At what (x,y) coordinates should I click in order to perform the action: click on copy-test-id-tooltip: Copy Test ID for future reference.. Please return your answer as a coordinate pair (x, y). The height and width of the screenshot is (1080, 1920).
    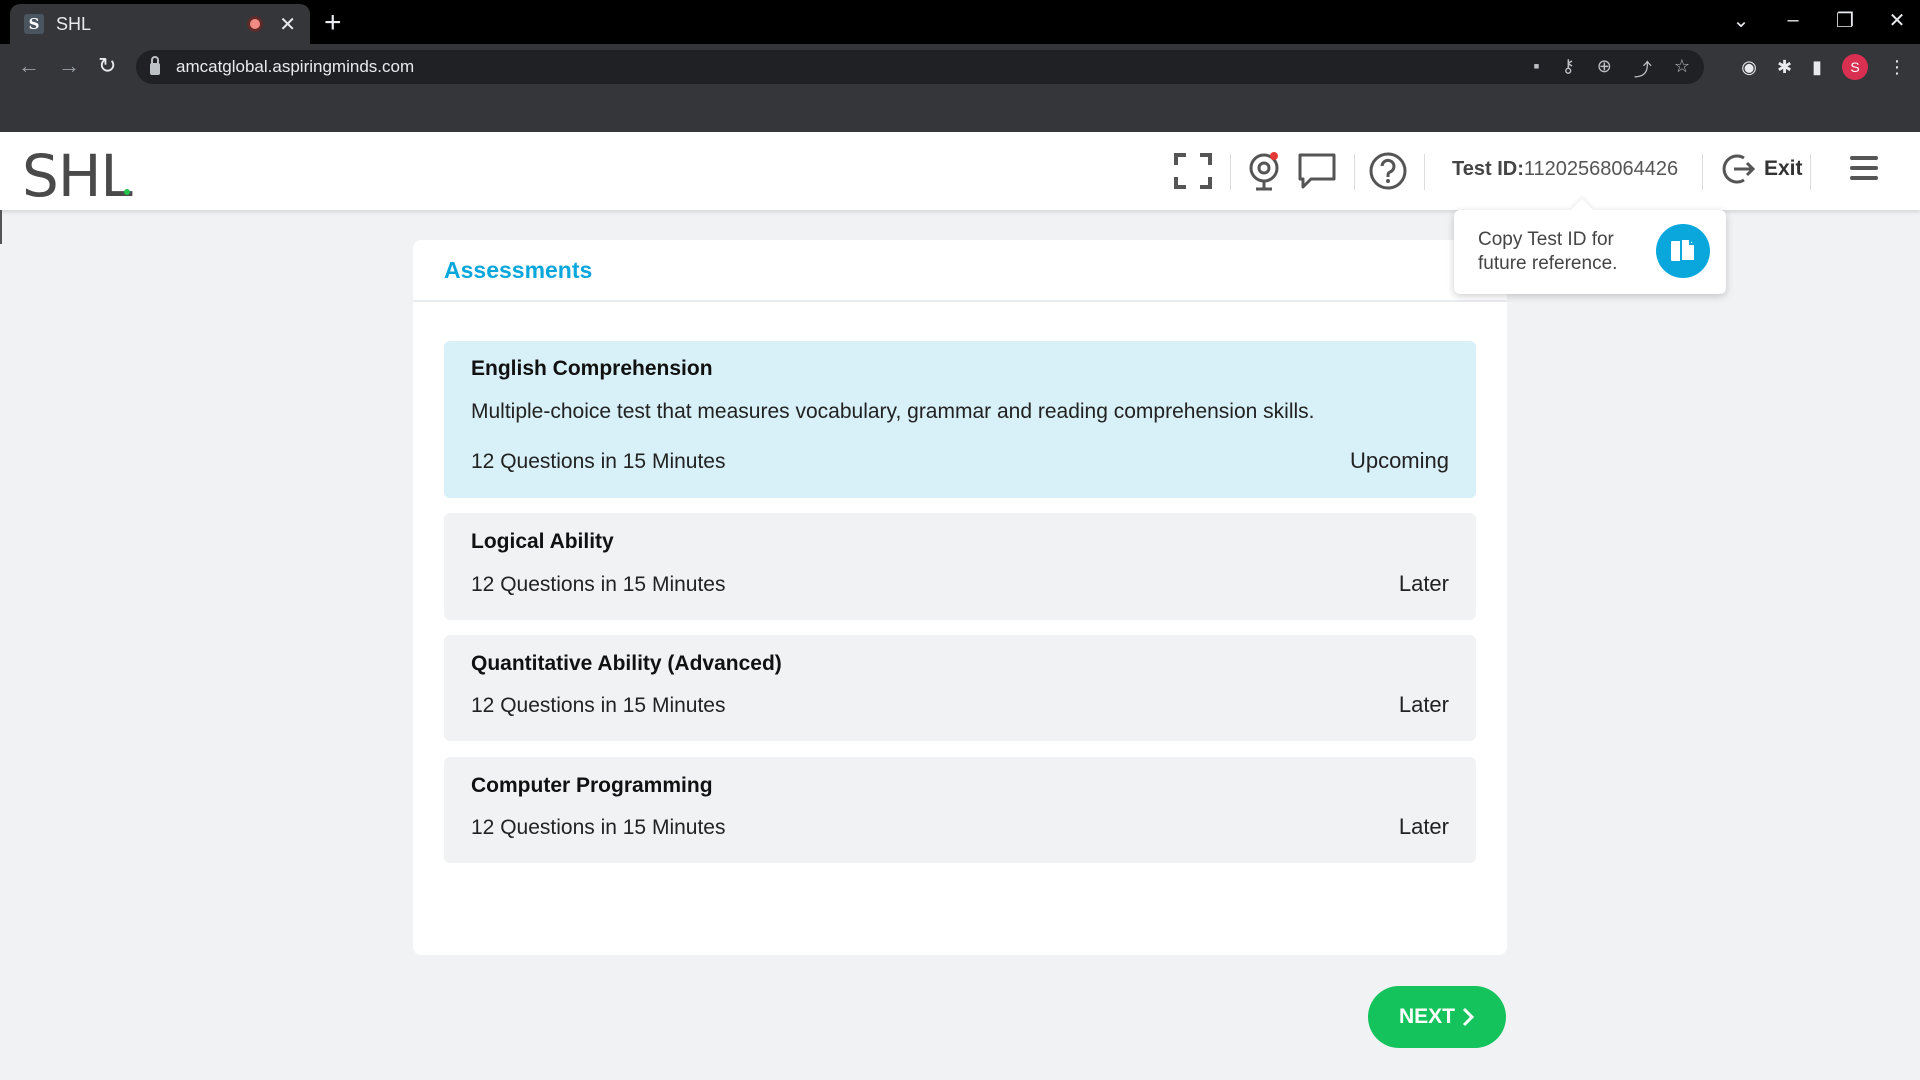
    Looking at the image, I should click on (1590, 252).